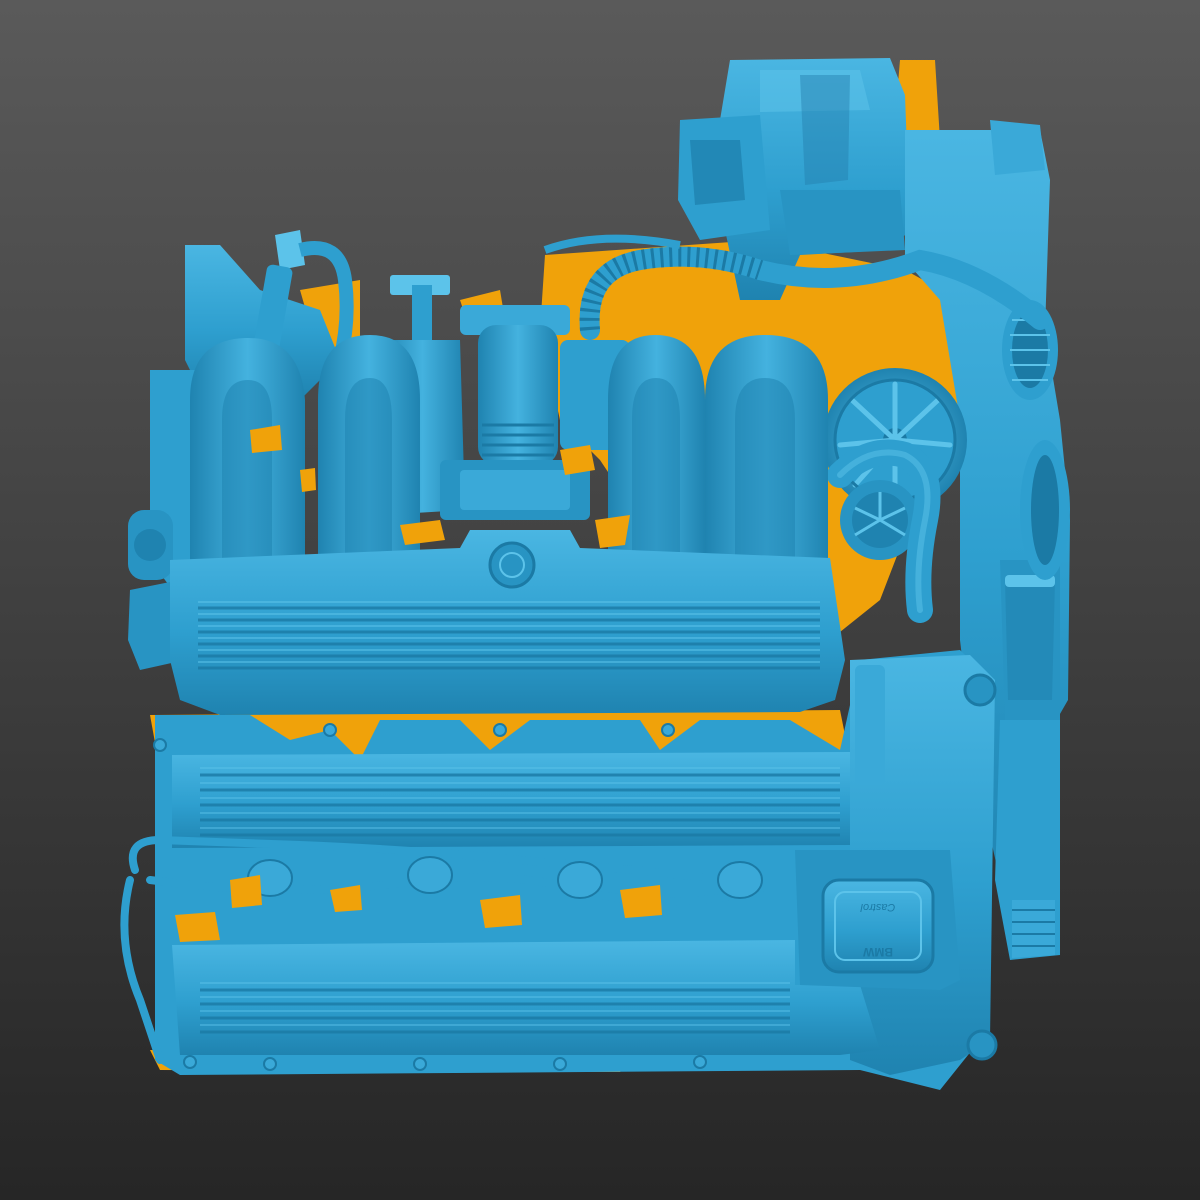  What do you see at coordinates (877, 920) in the screenshot?
I see `oil-filler-panel: BMW Castrol` at bounding box center [877, 920].